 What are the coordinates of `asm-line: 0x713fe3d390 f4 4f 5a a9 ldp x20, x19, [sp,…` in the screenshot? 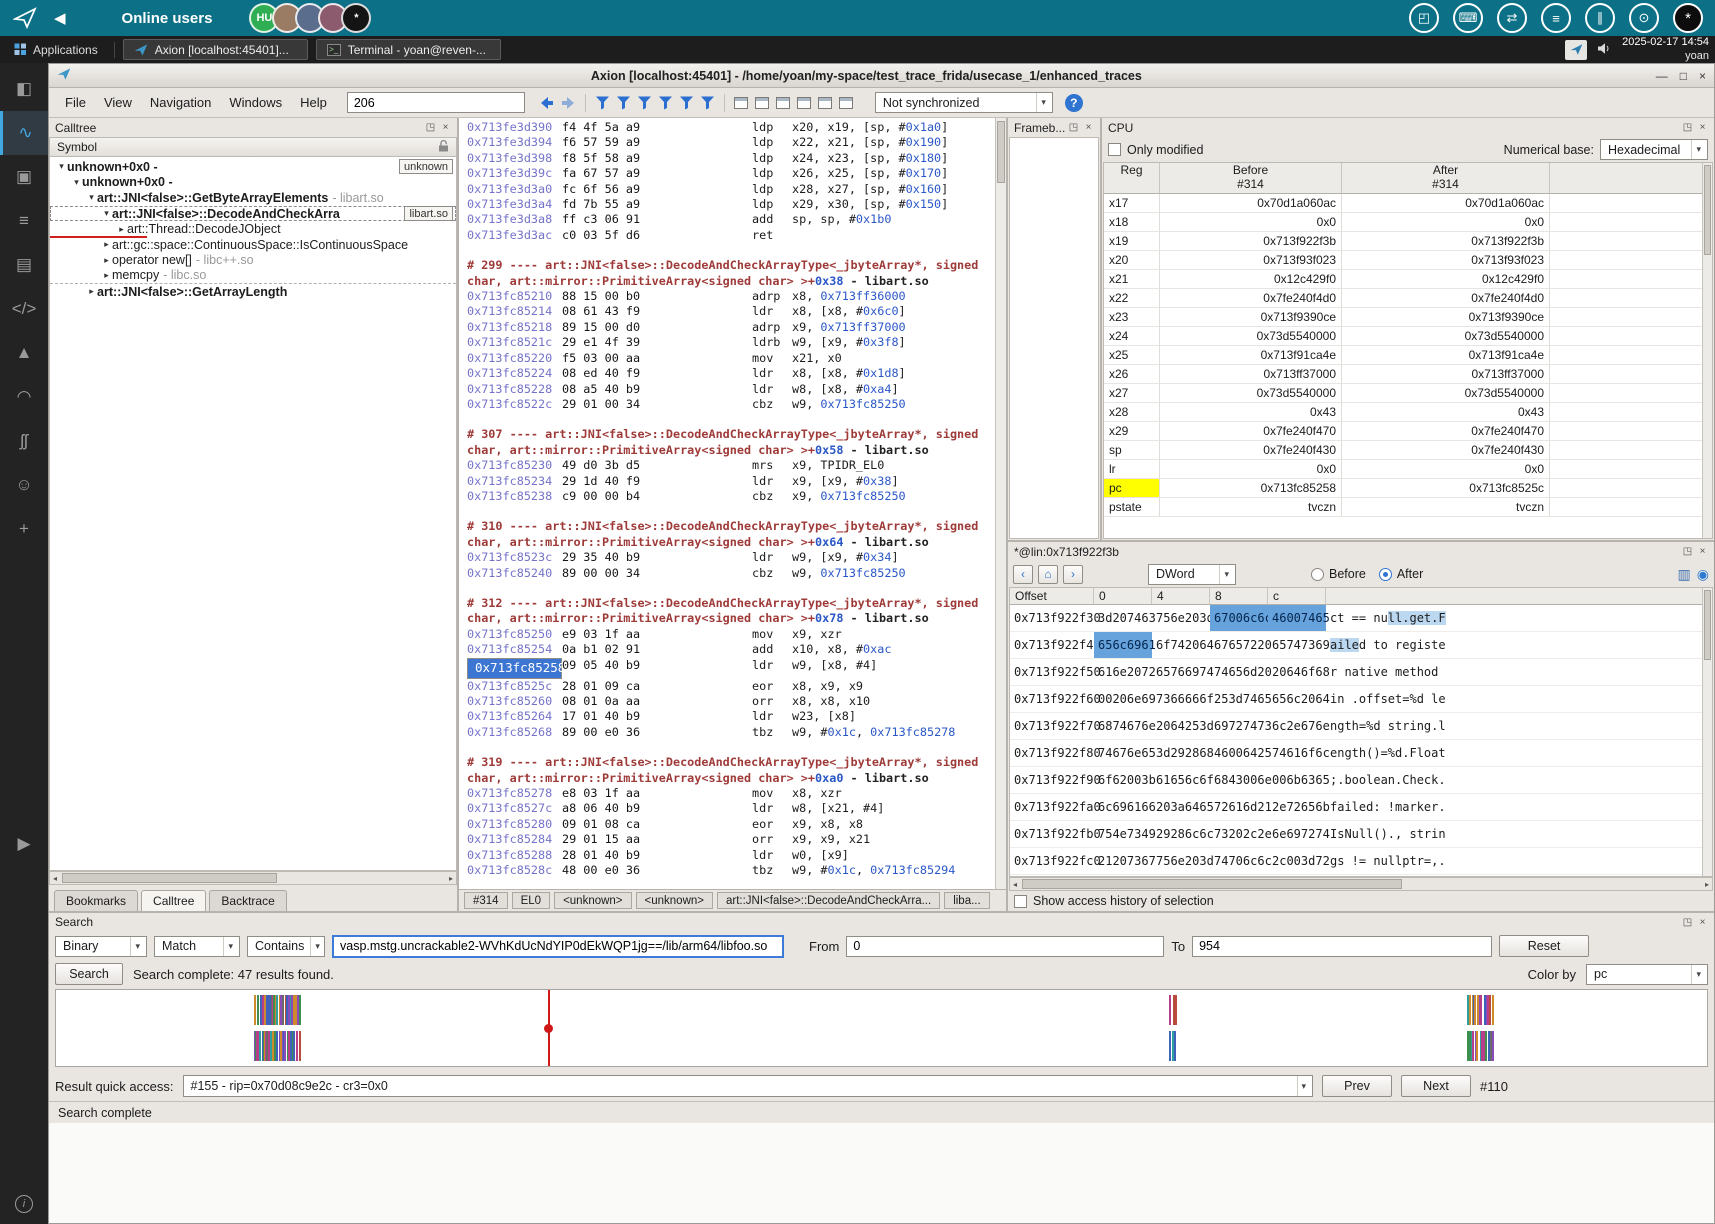 It's located at (730, 127).